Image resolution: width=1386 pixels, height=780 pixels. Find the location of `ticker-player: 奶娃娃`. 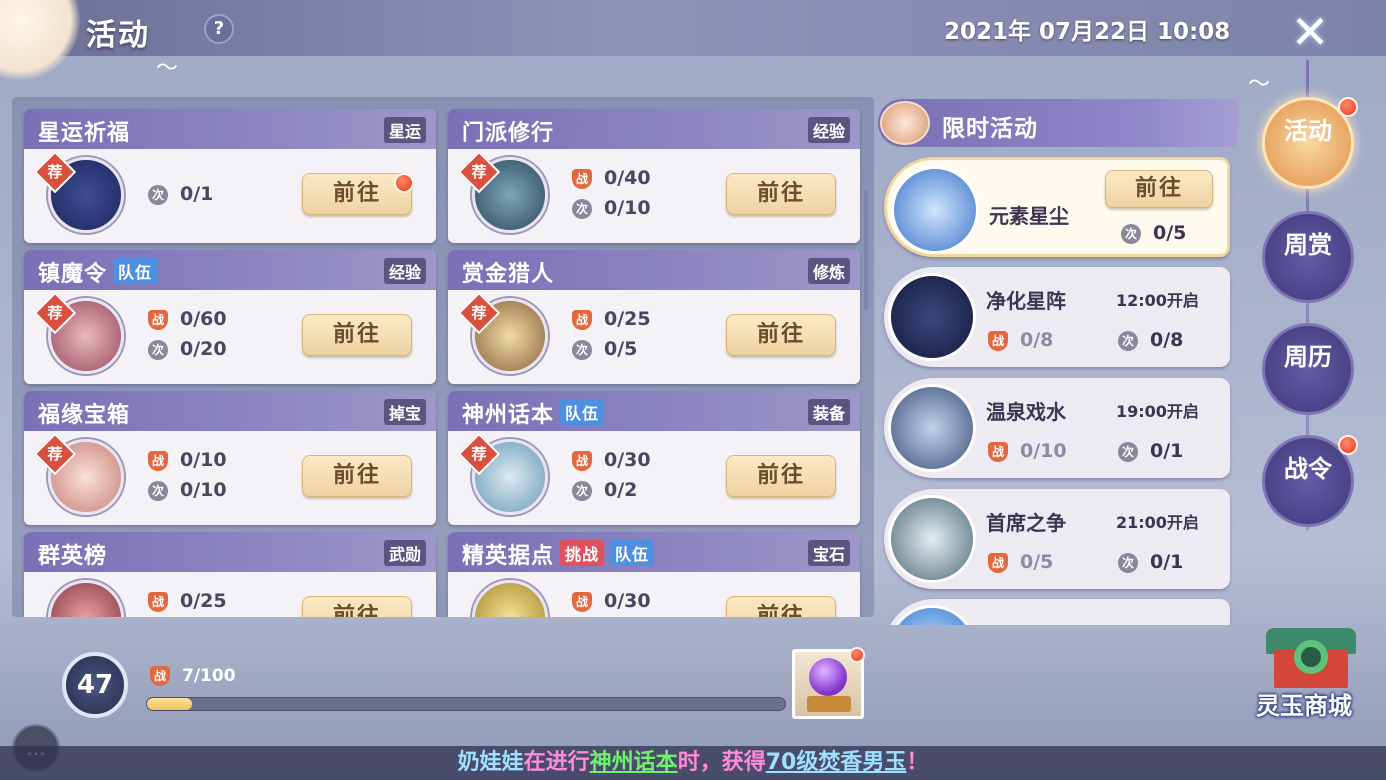

ticker-player: 奶娃娃 is located at coordinates (490, 762).